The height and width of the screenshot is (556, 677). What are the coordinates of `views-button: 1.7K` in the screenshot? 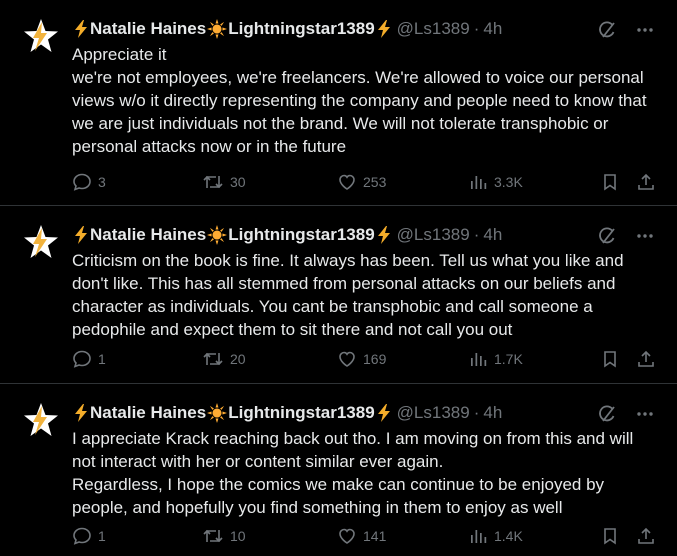 It's located at (495, 359).